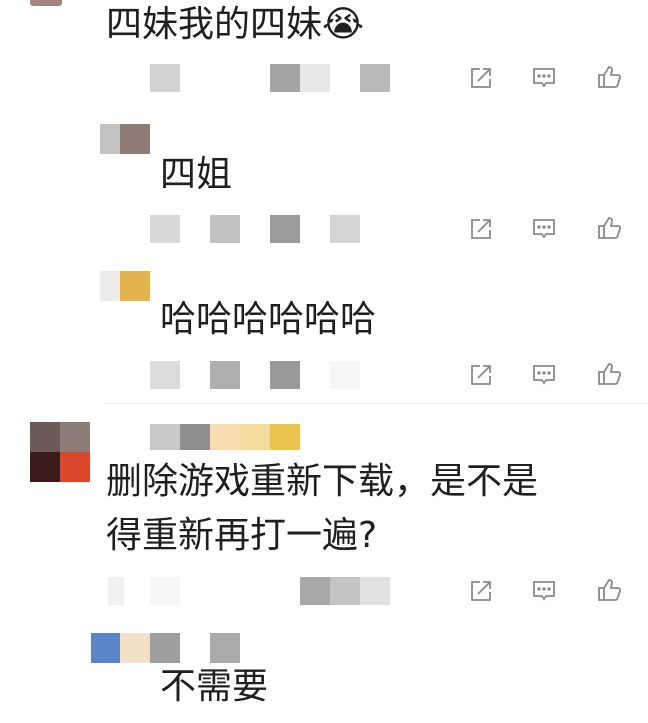  Describe the element at coordinates (322, 481) in the screenshot. I see `comment-text: 删除游戏重新下载，是不是` at that location.